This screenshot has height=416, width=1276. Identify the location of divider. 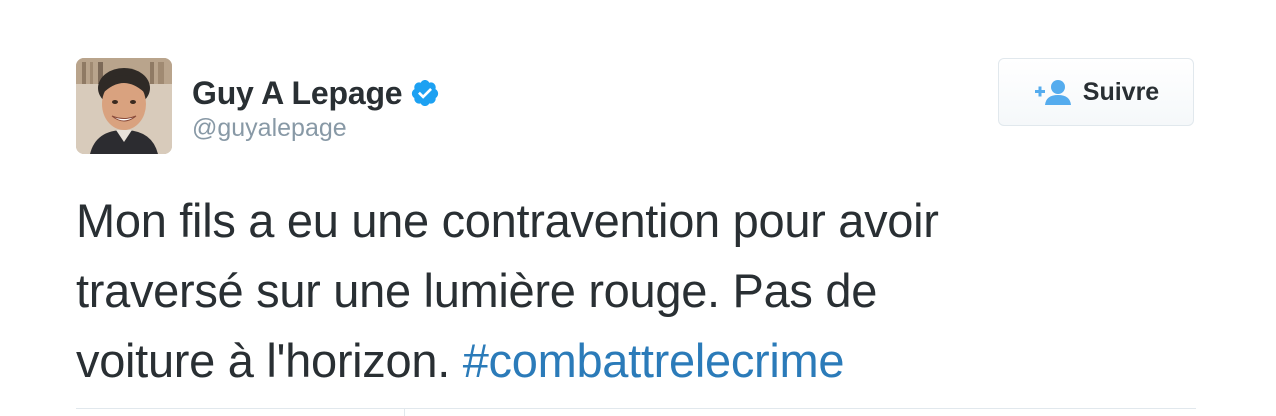
(636, 408).